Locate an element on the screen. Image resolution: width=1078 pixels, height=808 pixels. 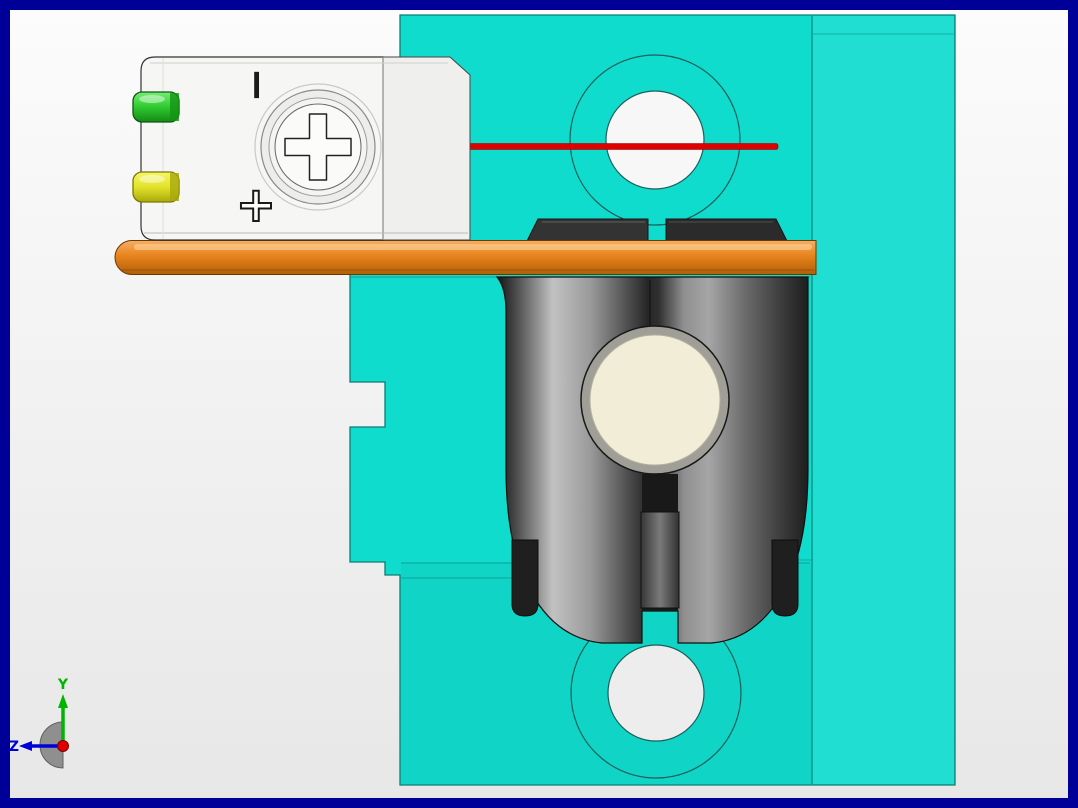
z-axis-label: Z is located at coordinates (14, 747).